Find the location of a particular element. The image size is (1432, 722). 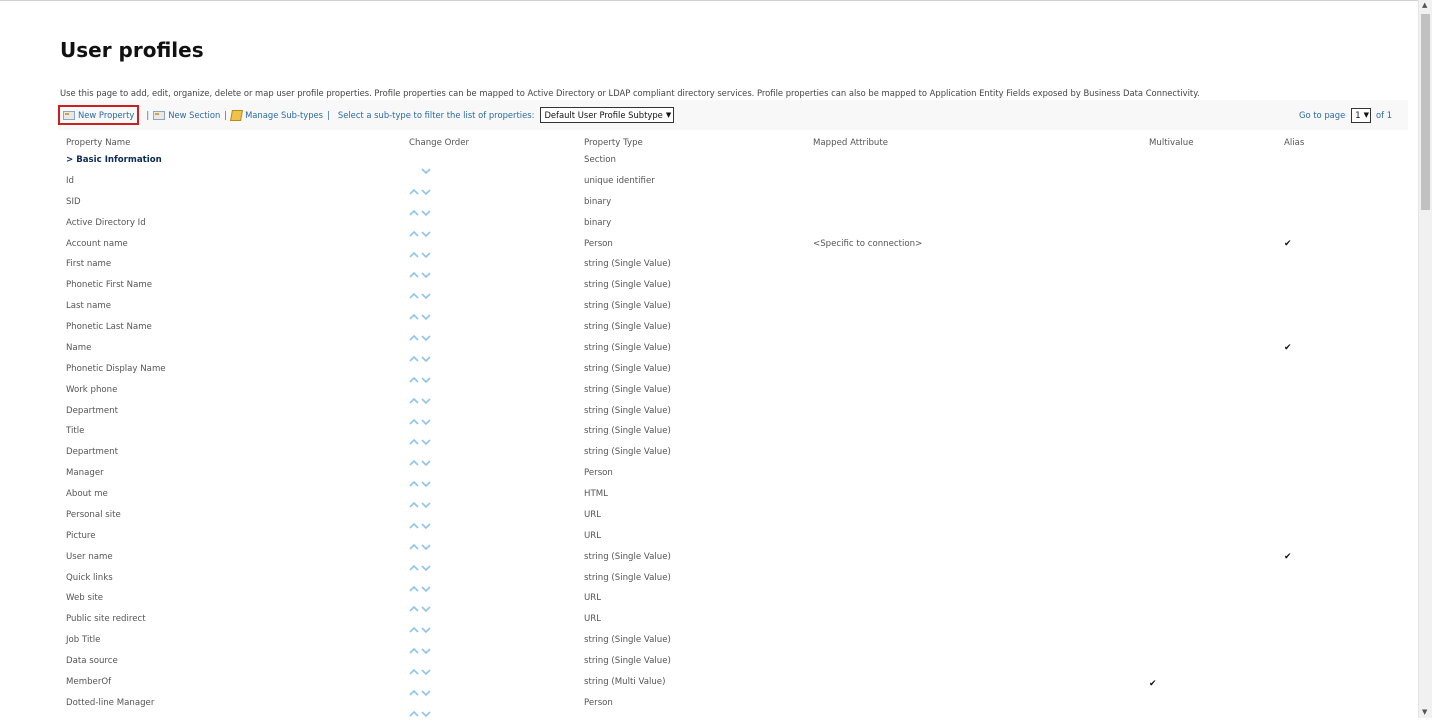

property-name: Dotted-line Manager is located at coordinates (110, 703).